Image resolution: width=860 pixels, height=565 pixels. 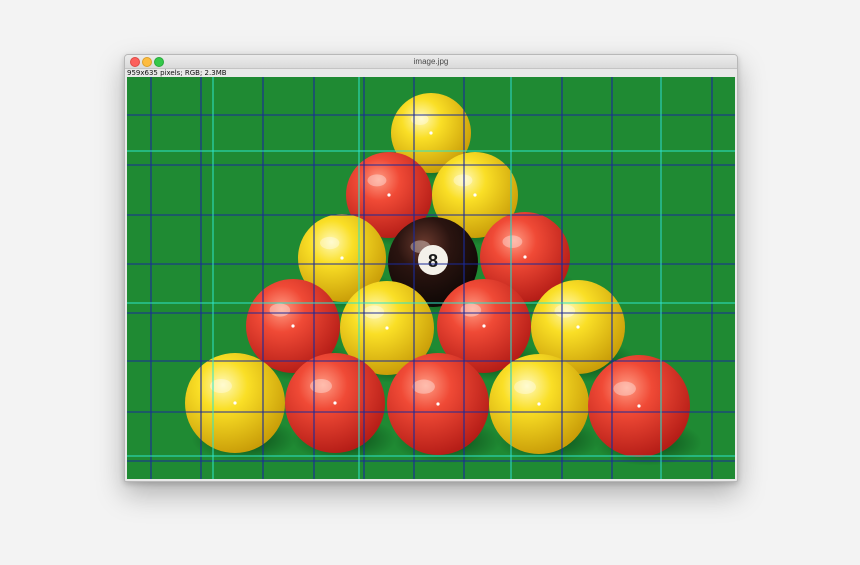 What do you see at coordinates (177, 73) in the screenshot?
I see `image-info-text: 959x635 pixels; RGB; 2.3MB` at bounding box center [177, 73].